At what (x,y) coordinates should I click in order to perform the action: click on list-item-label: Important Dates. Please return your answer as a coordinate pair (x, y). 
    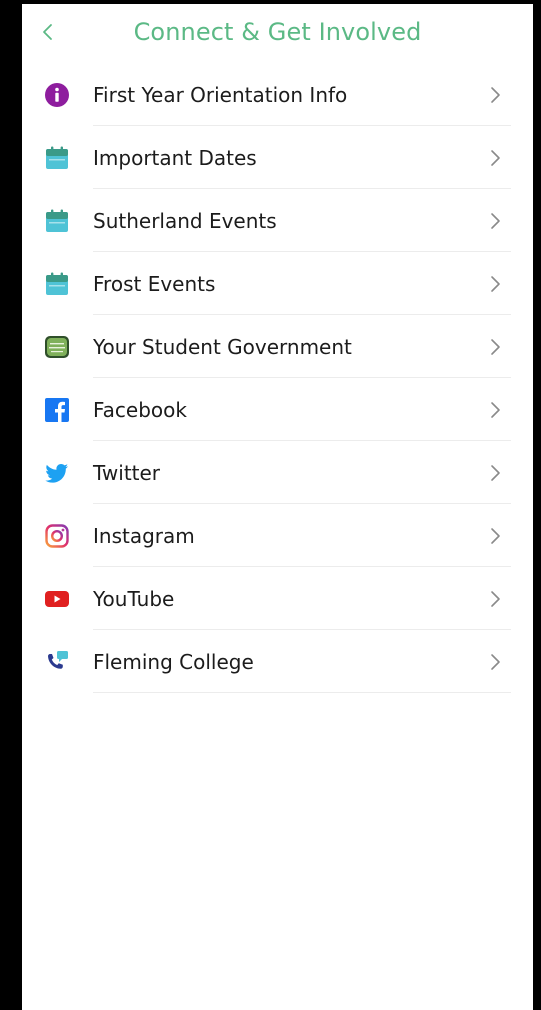
    Looking at the image, I should click on (175, 158).